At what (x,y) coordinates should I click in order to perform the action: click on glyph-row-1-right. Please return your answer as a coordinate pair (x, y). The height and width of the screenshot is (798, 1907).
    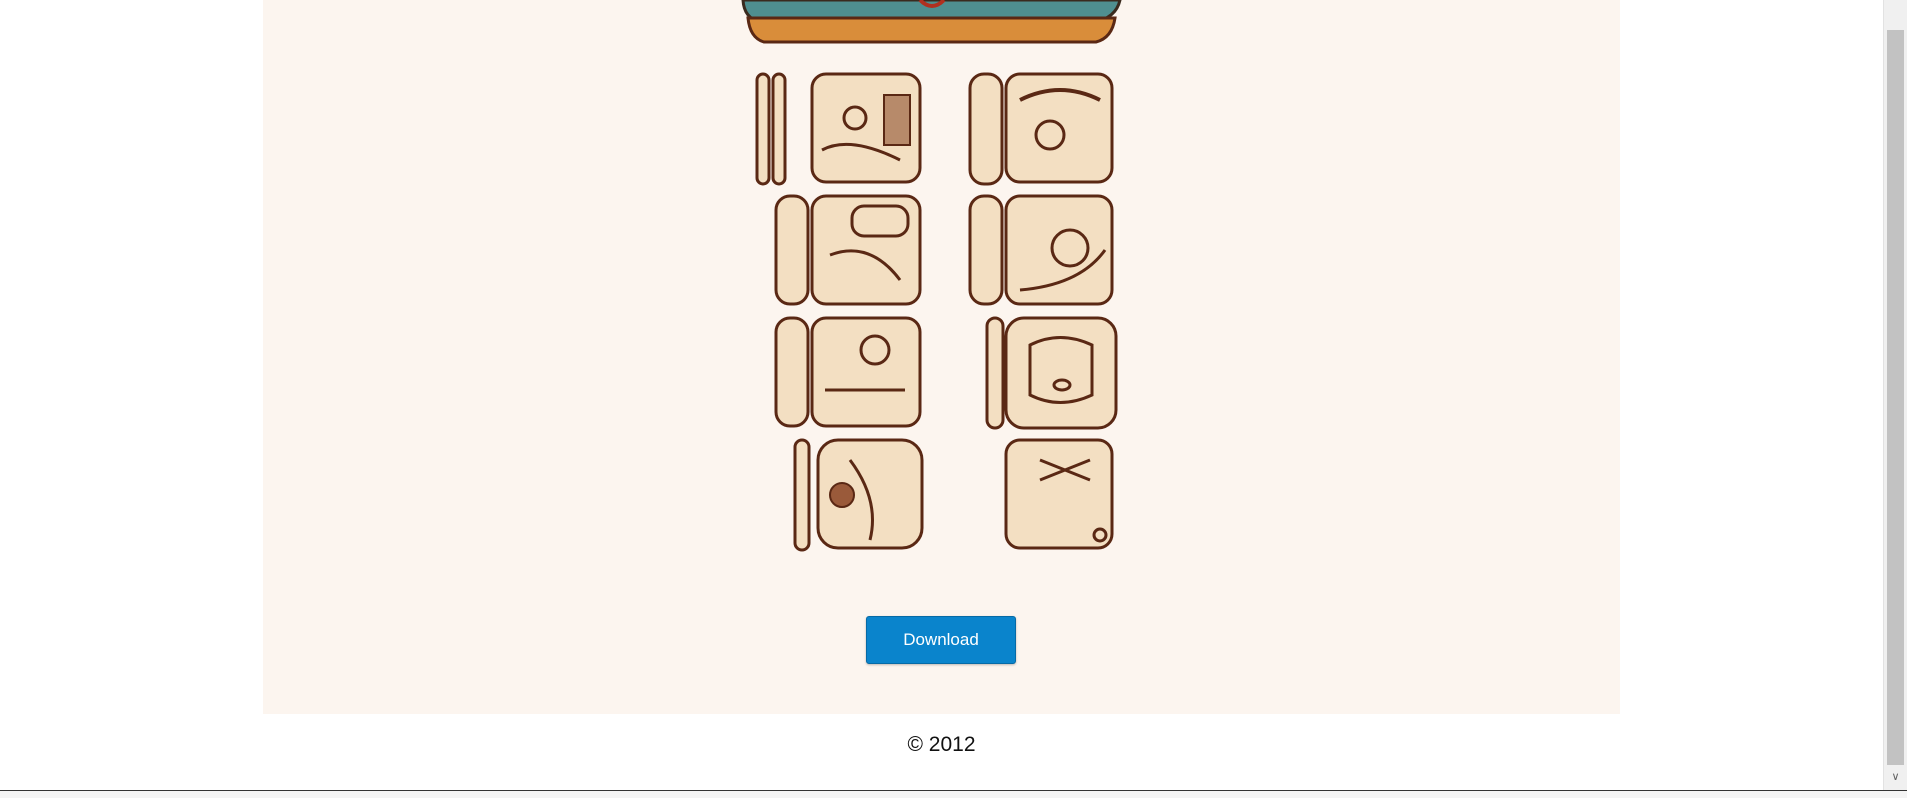
    Looking at the image, I should click on (1041, 129).